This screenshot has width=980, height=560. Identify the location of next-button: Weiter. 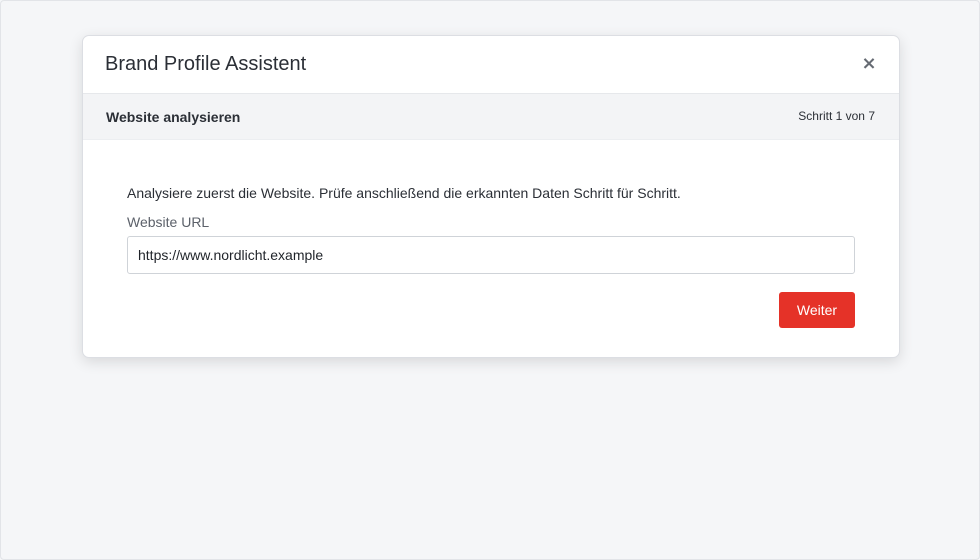
(817, 310).